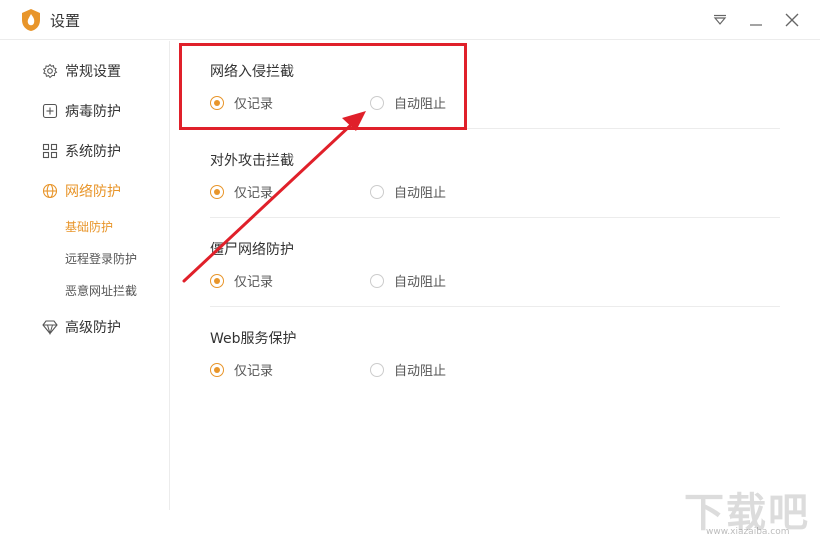 The image size is (820, 540). What do you see at coordinates (253, 339) in the screenshot?
I see `section-title: Web服务保护` at bounding box center [253, 339].